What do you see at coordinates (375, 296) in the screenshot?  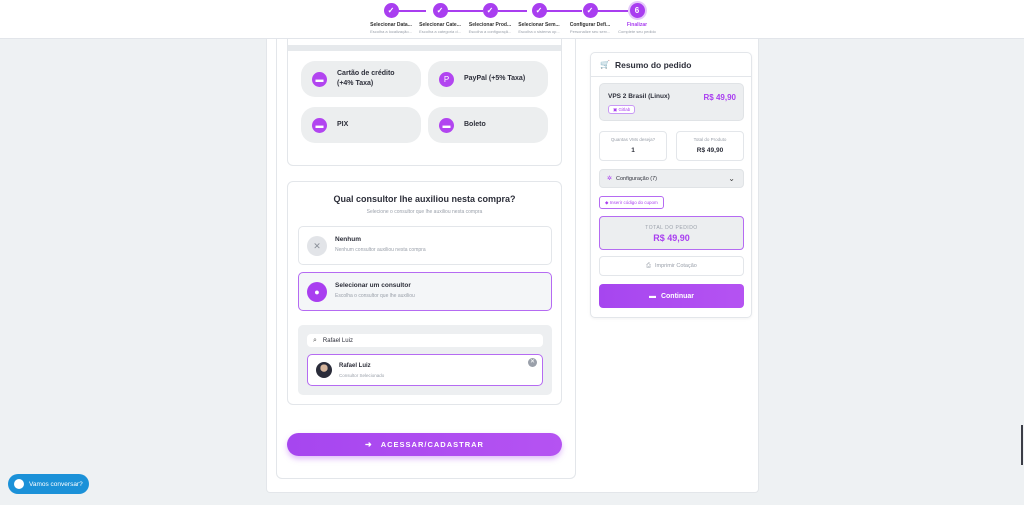 I see `option-sub: Escolha o consultor que lhe auxiliou` at bounding box center [375, 296].